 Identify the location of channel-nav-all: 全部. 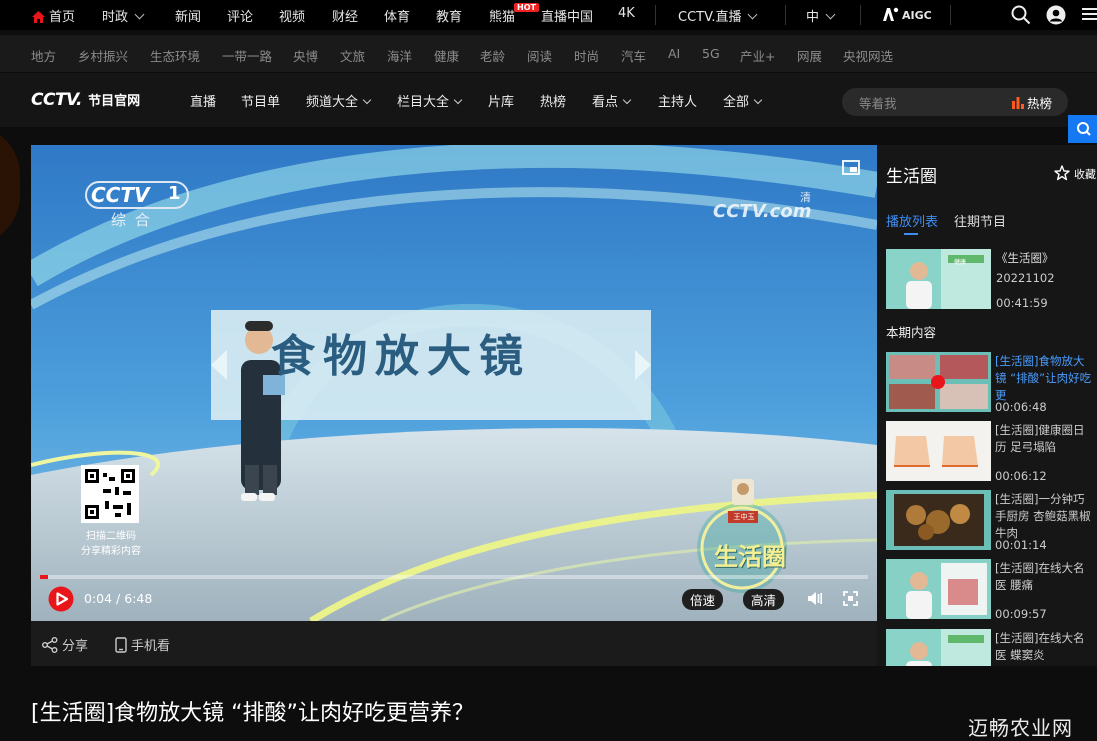
(743, 100).